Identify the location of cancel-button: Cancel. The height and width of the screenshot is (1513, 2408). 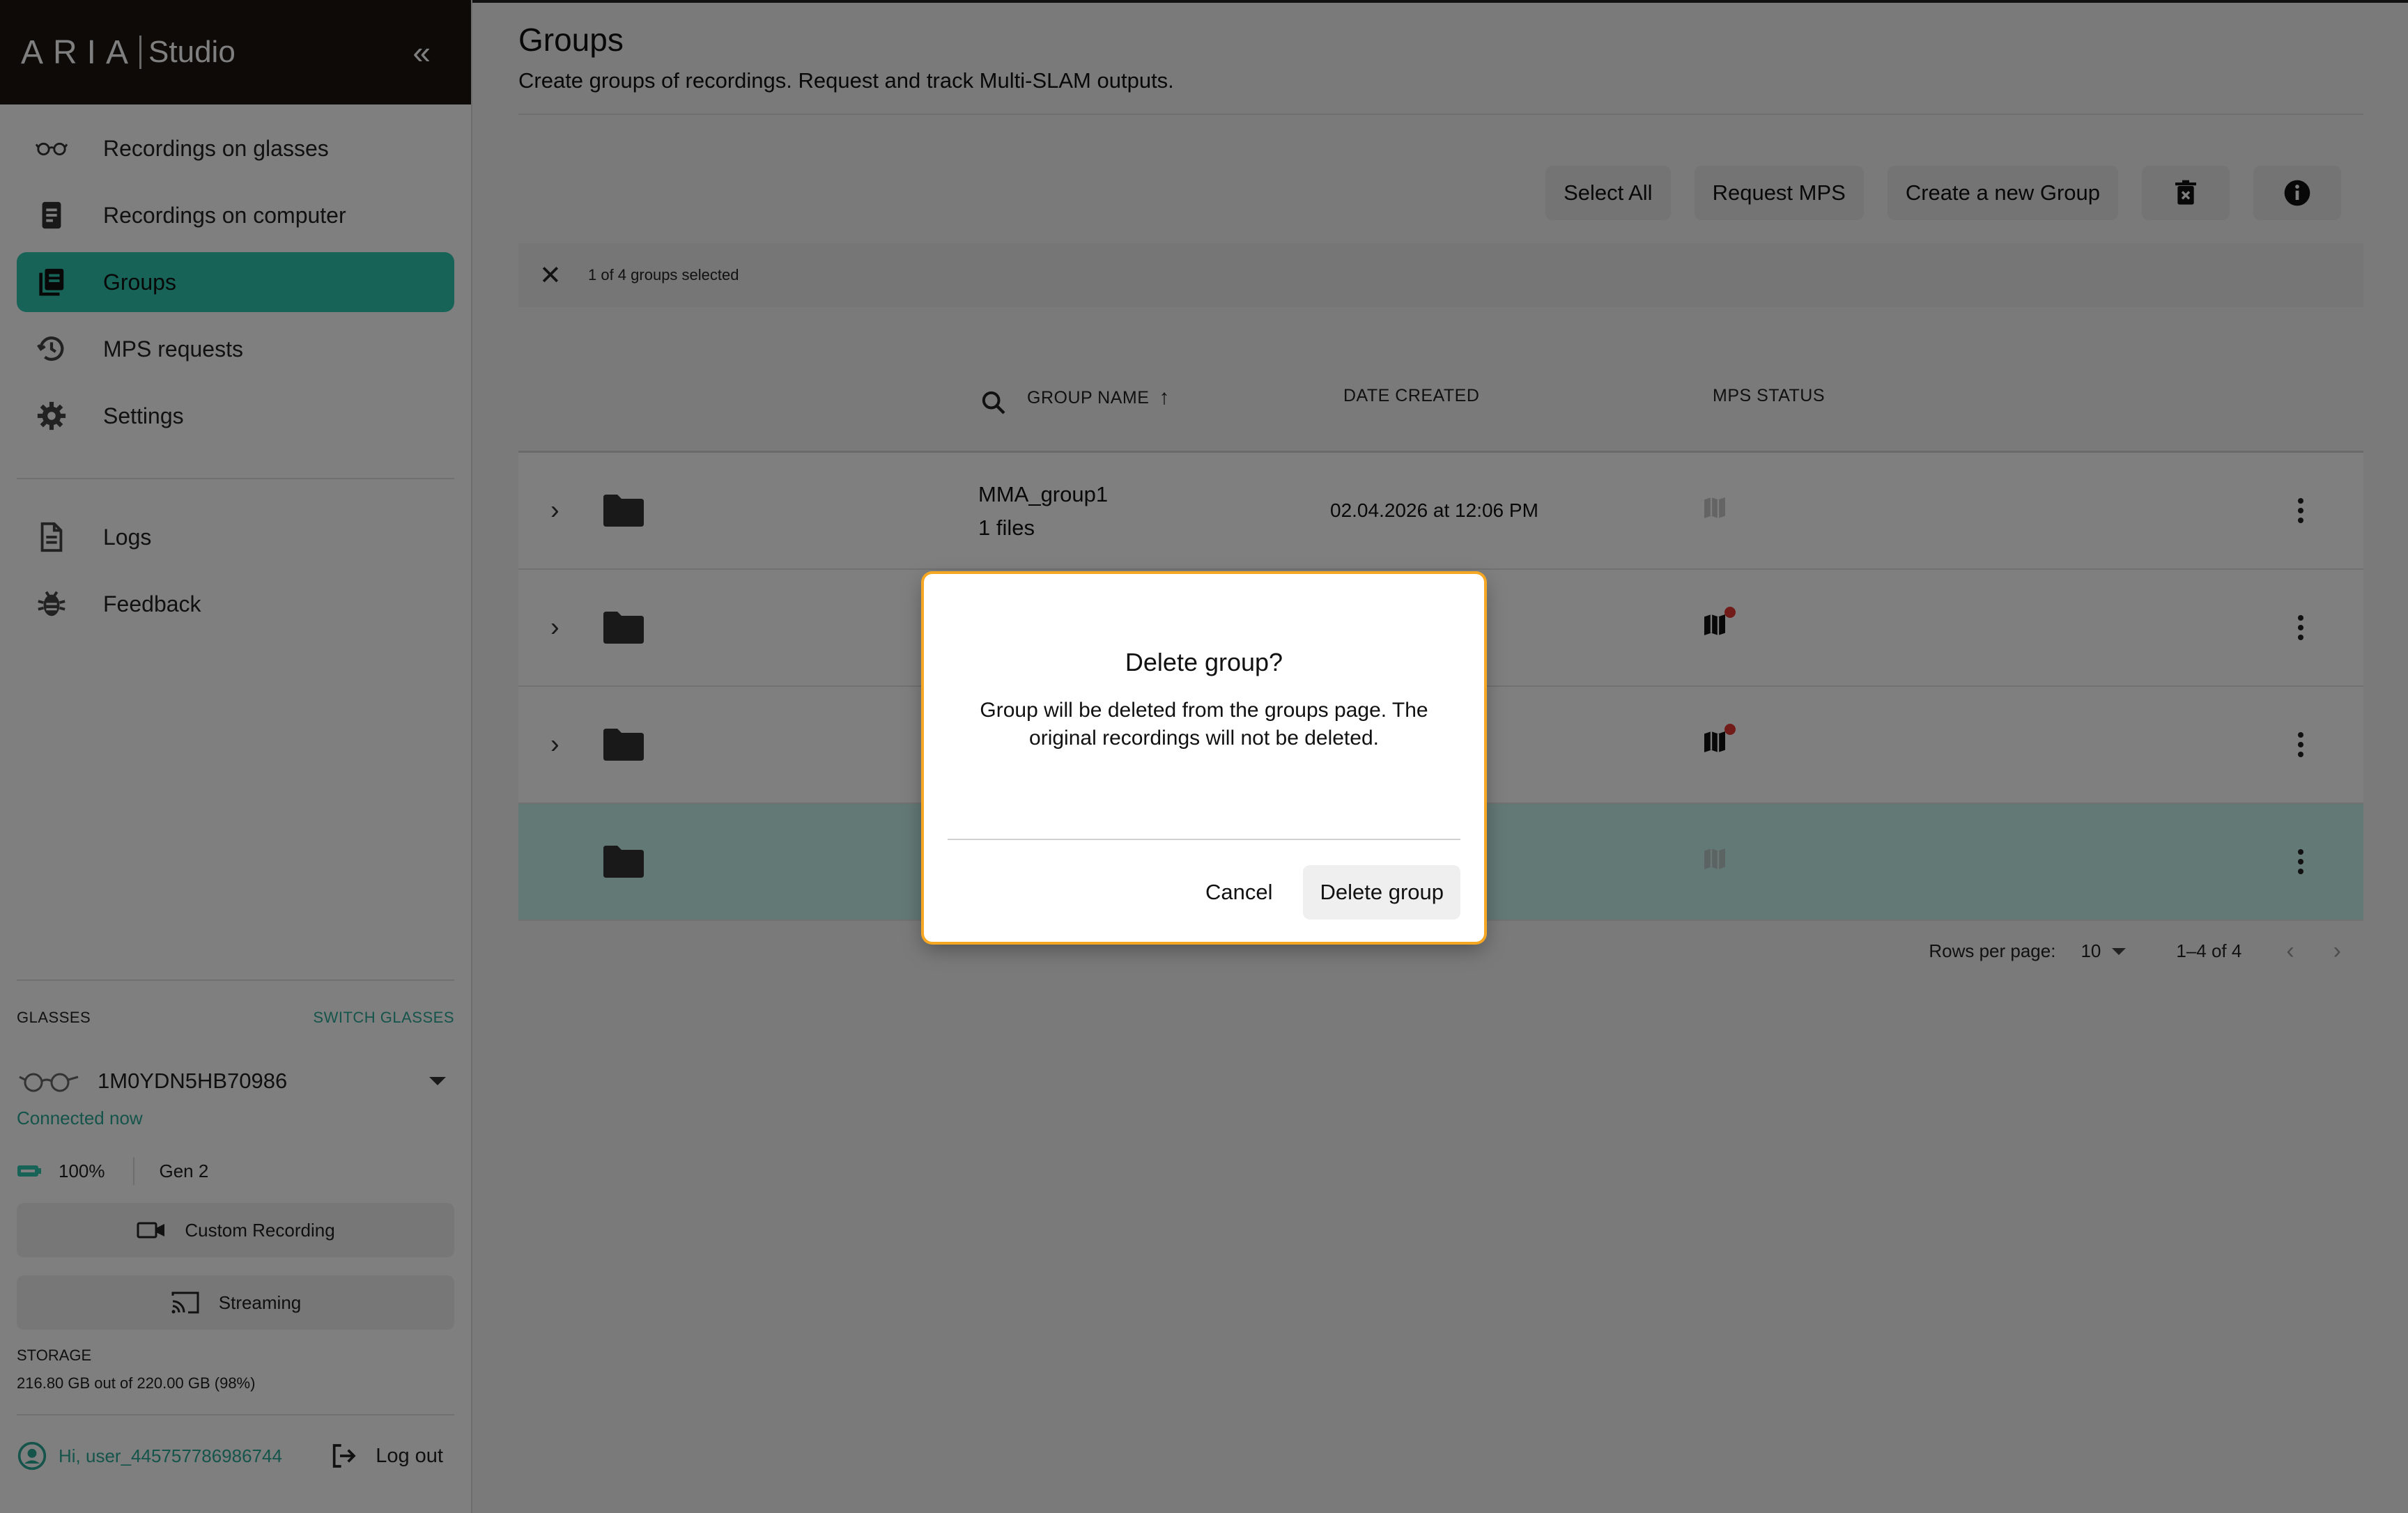
(1239, 893).